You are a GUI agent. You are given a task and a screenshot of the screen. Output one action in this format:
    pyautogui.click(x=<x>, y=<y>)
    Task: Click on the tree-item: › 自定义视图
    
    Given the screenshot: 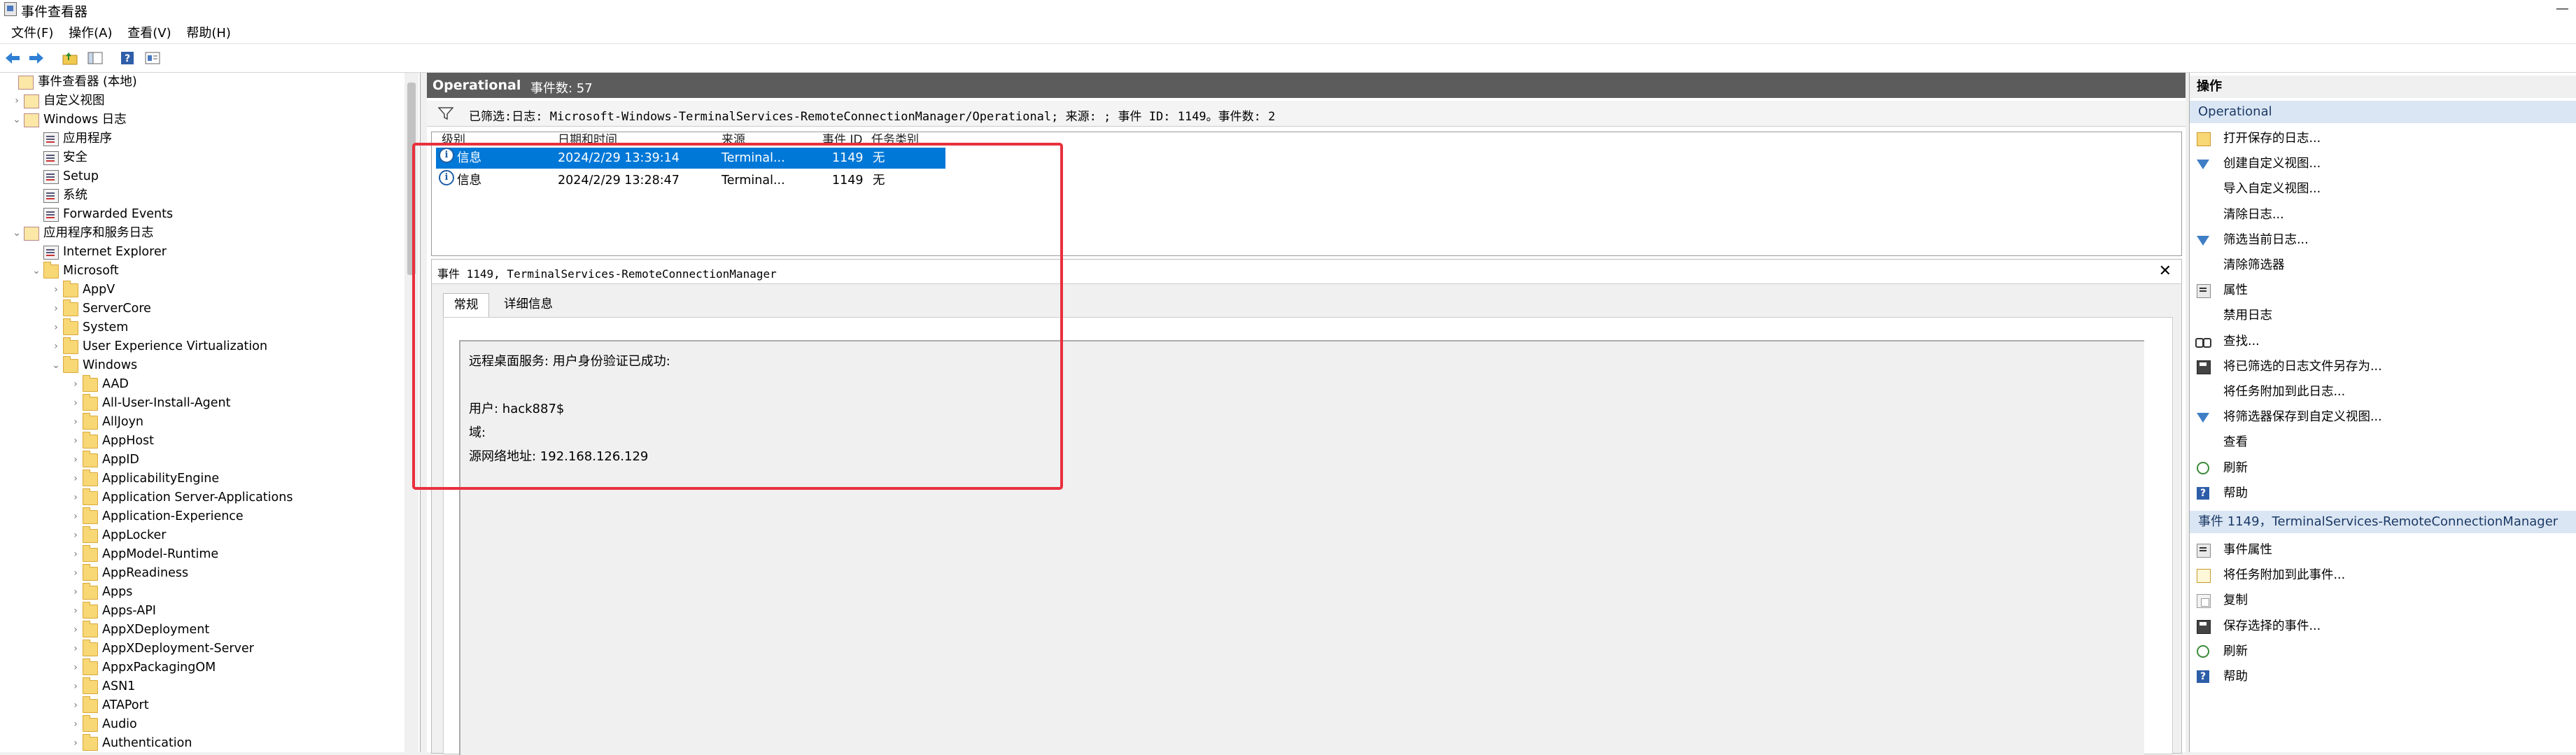 What is the action you would take?
    pyautogui.click(x=201, y=101)
    